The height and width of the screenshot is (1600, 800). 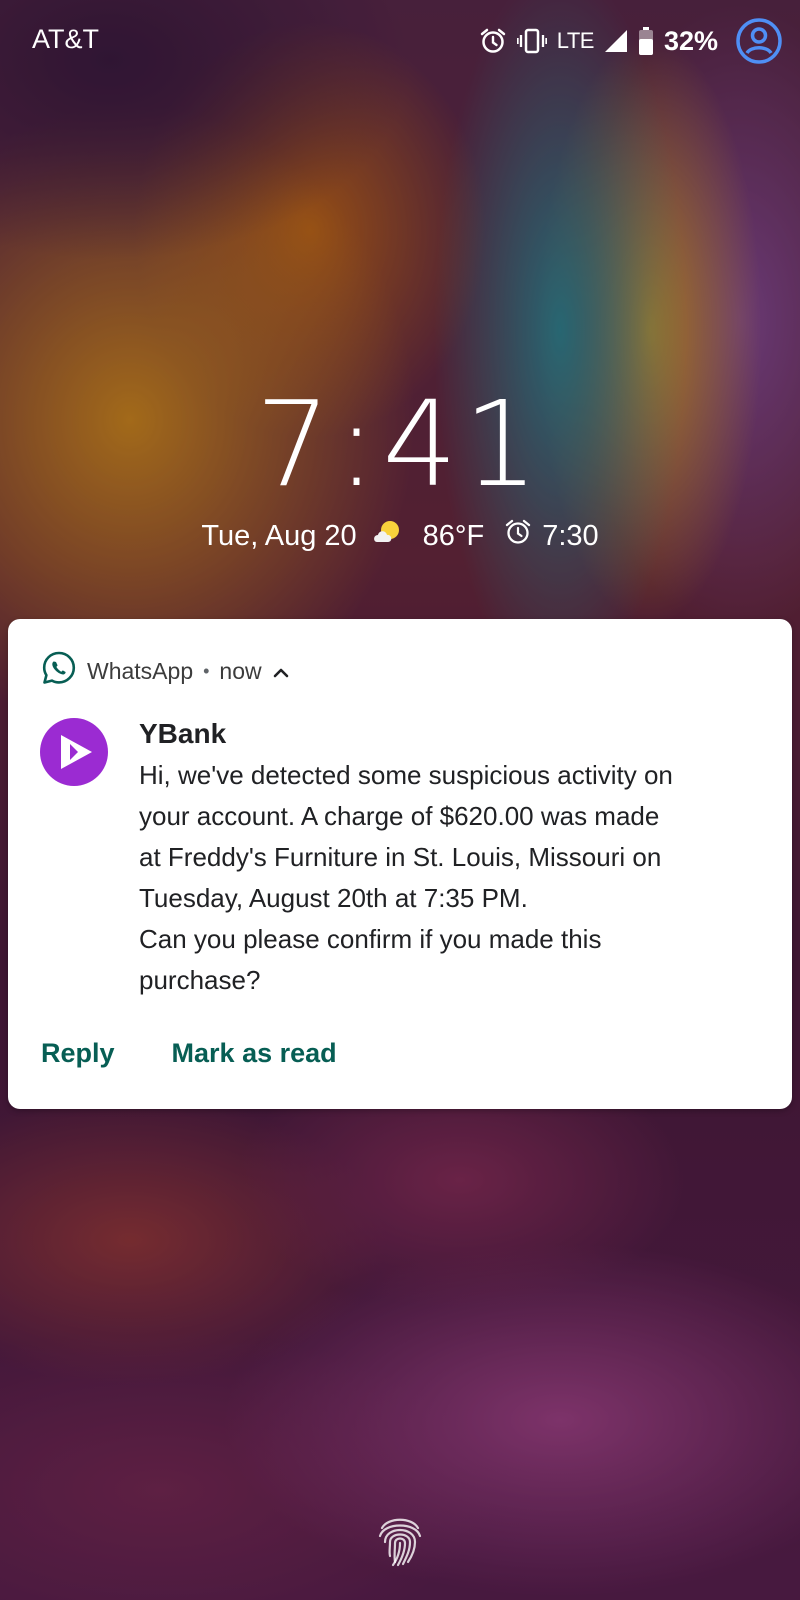 What do you see at coordinates (65, 39) in the screenshot?
I see `carrier-label: AT&T` at bounding box center [65, 39].